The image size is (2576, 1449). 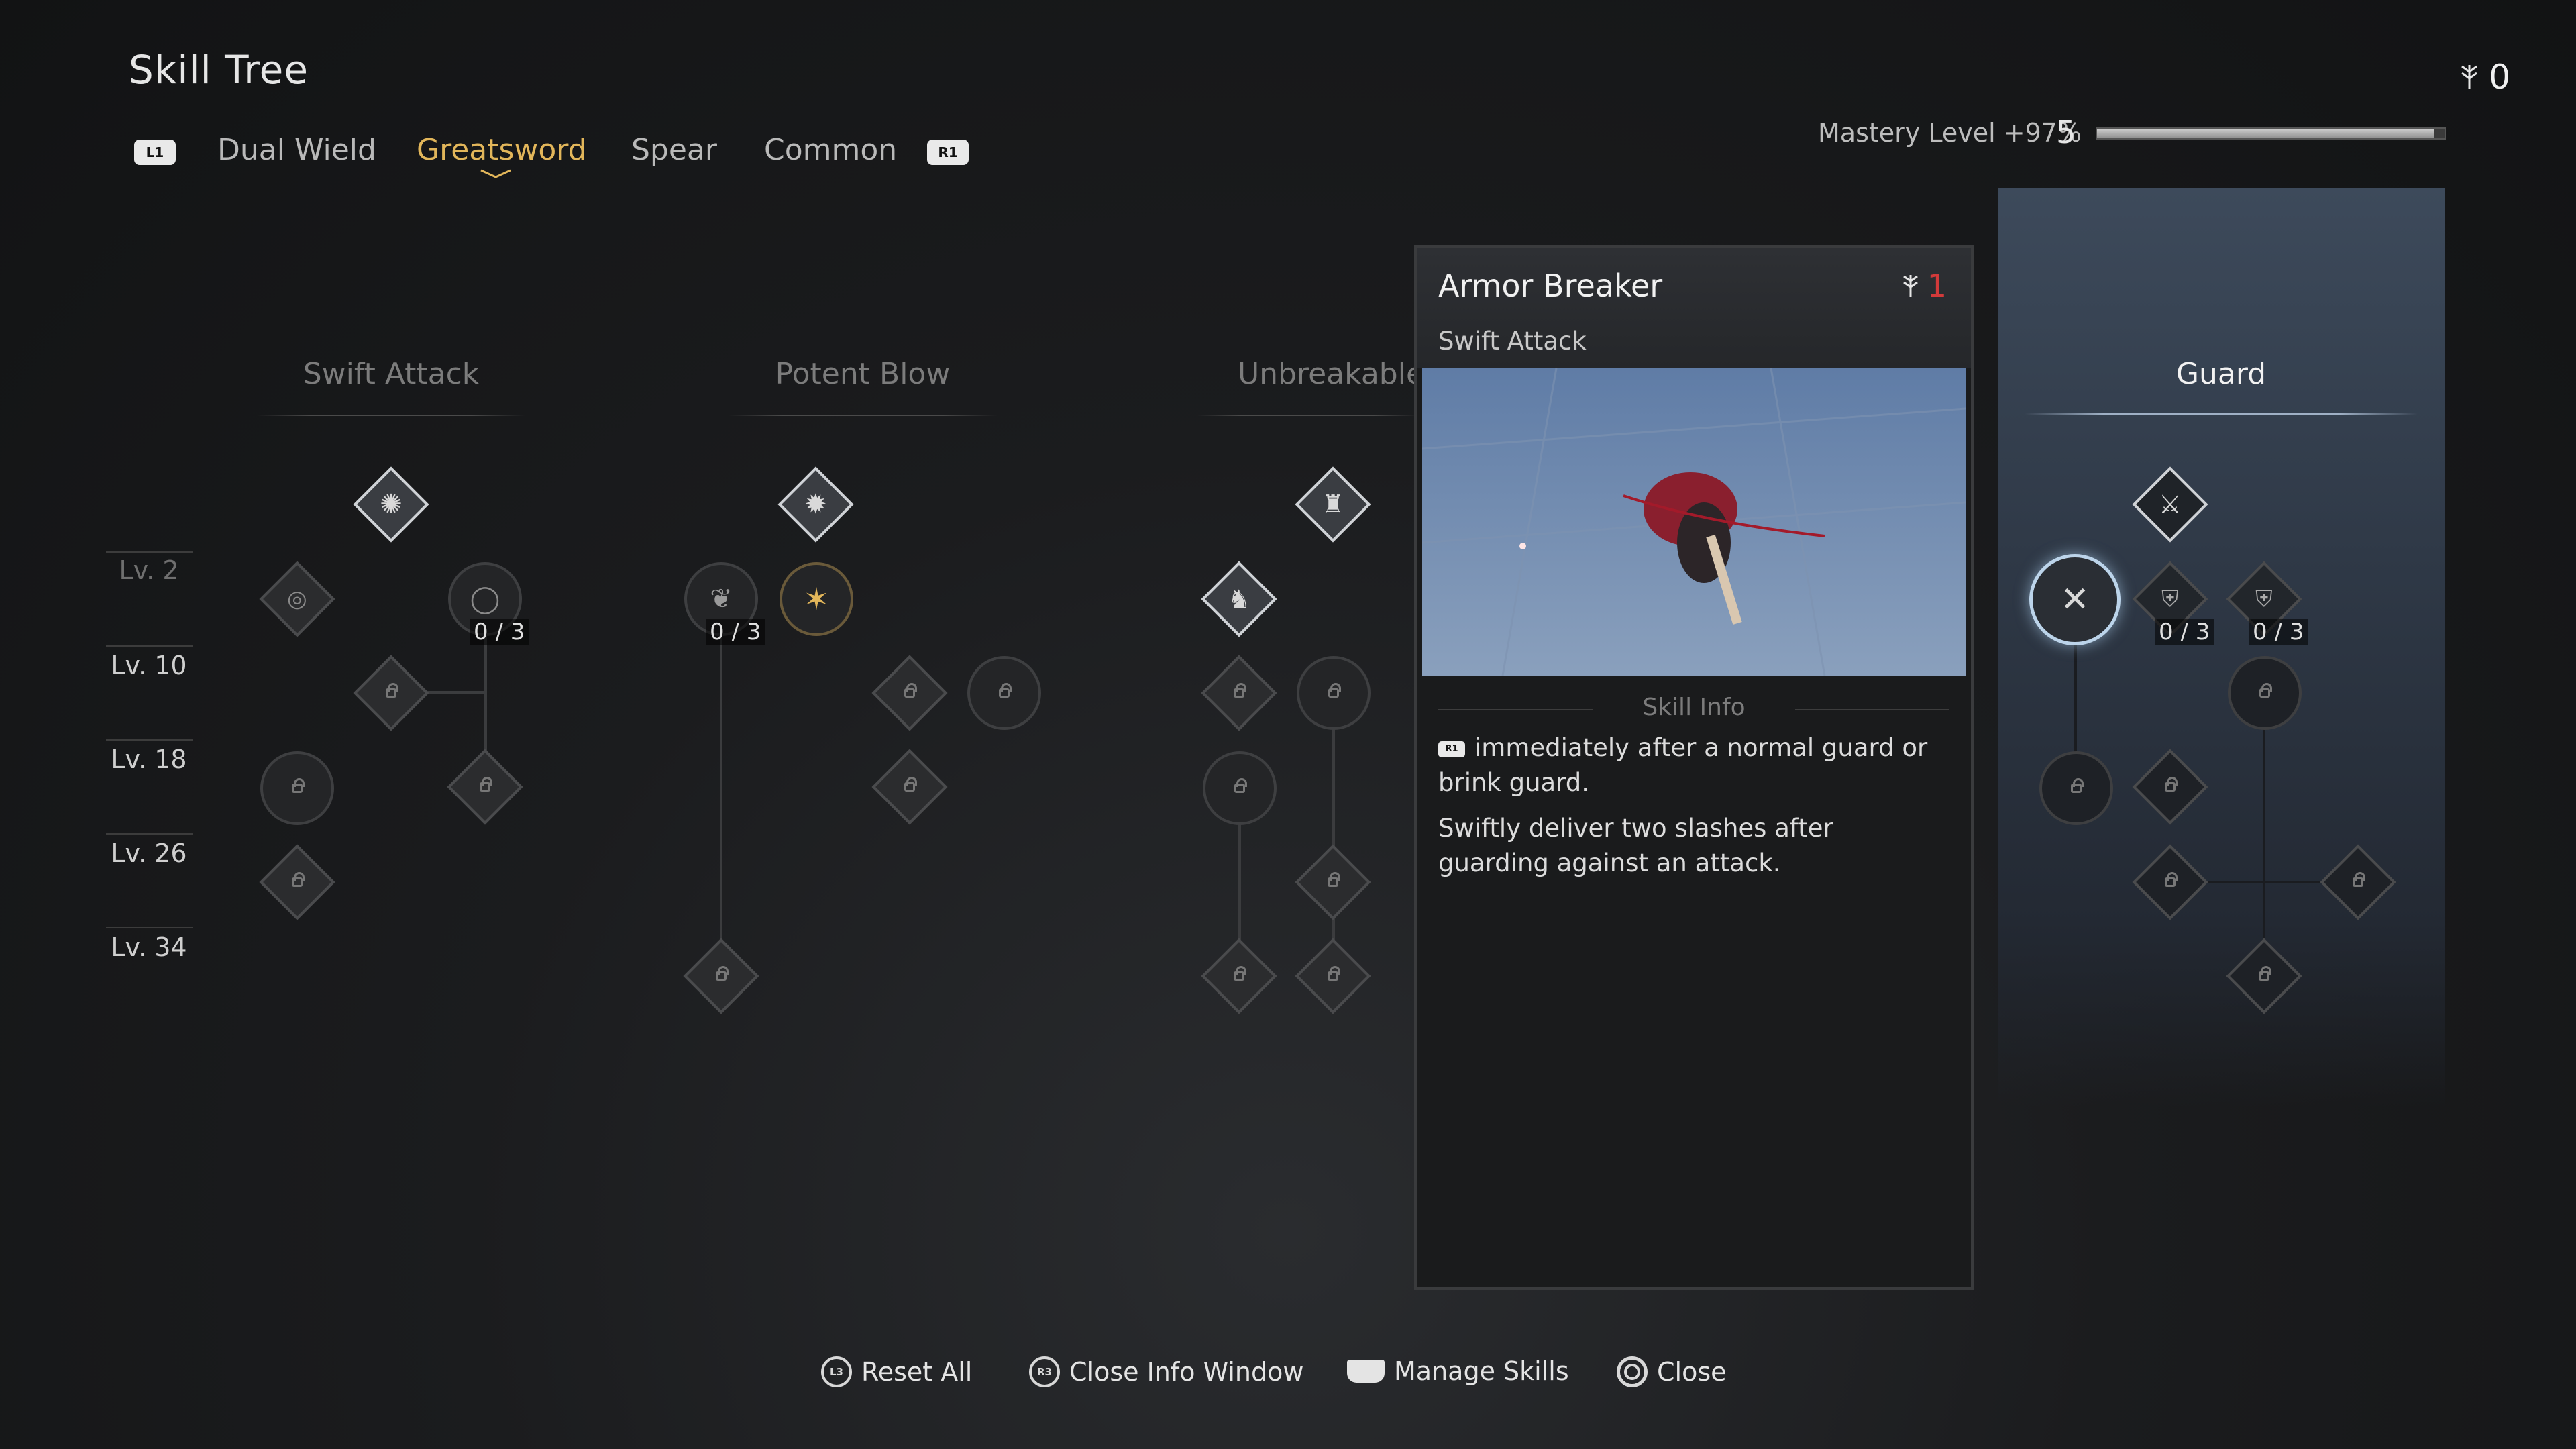 I want to click on skill-node-unbreakable-root: ♜, so click(x=1333, y=504).